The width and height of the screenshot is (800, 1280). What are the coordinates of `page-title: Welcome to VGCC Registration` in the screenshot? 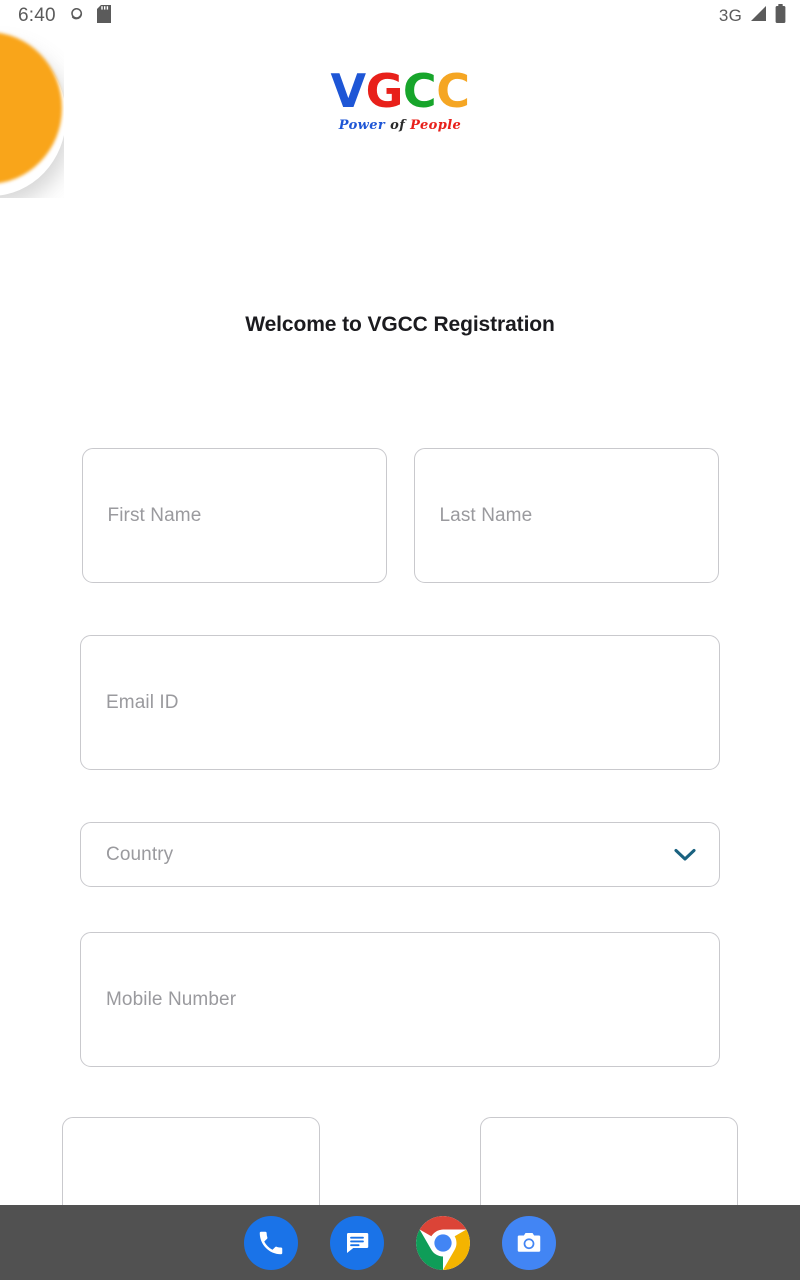 It's located at (400, 324).